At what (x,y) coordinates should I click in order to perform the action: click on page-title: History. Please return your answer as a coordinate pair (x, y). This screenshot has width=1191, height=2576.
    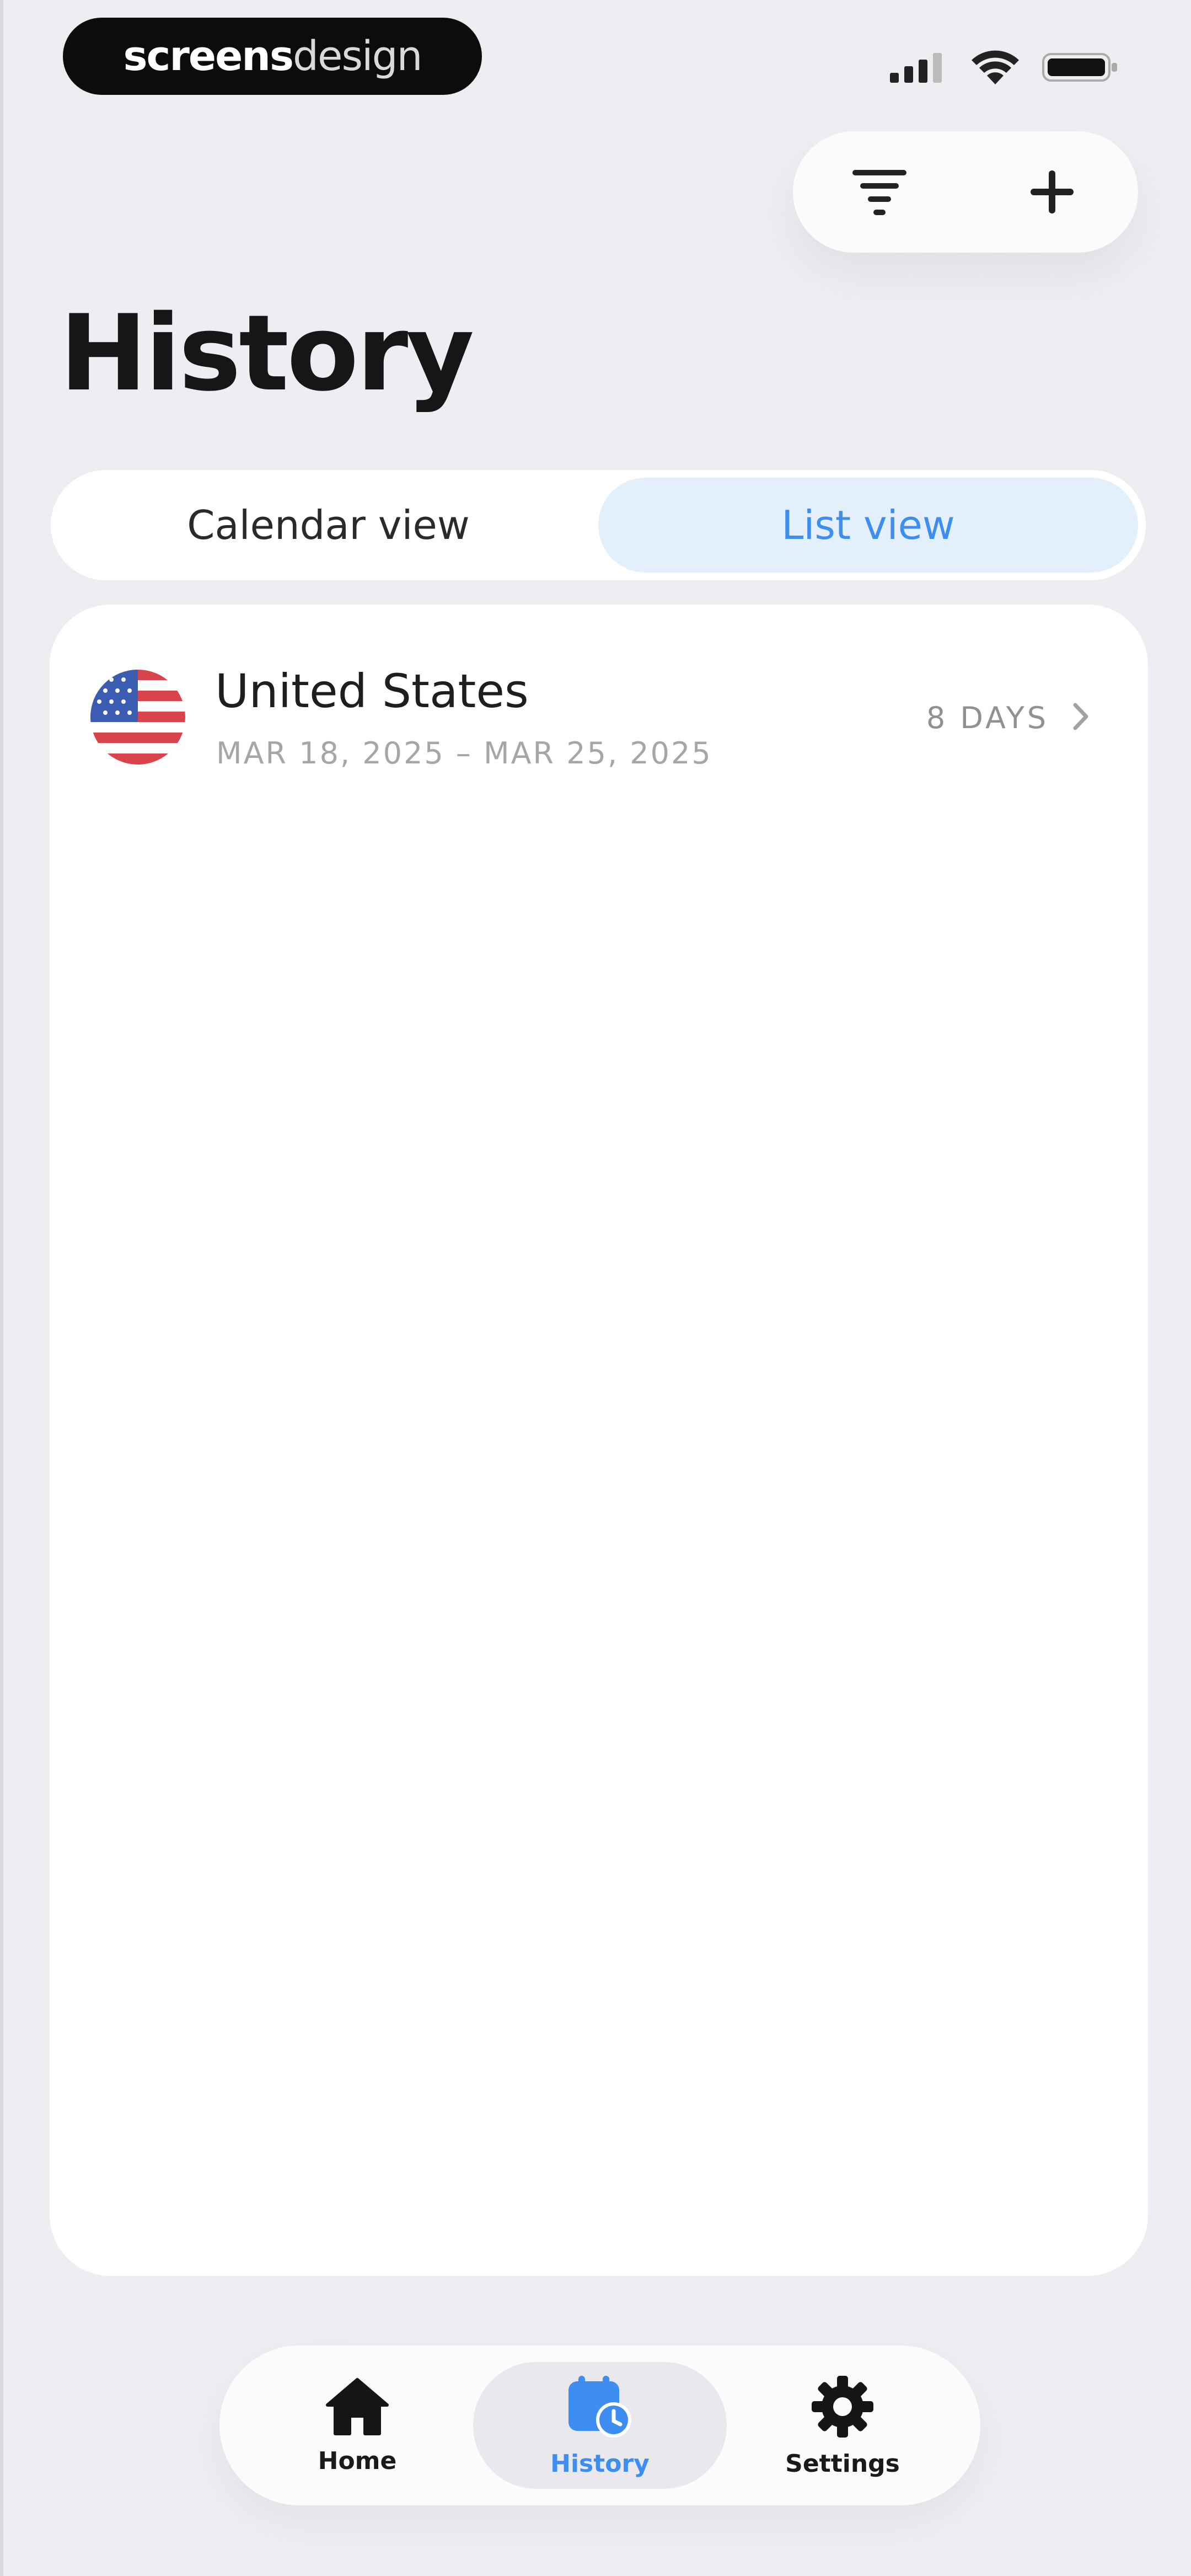
    Looking at the image, I should click on (267, 353).